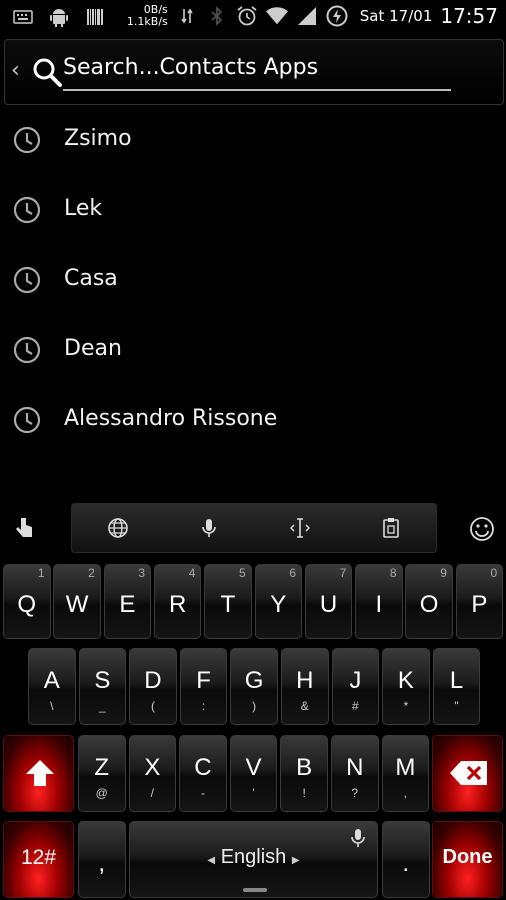 The width and height of the screenshot is (506, 900). What do you see at coordinates (456, 706) in the screenshot?
I see `key-alt-label: "` at bounding box center [456, 706].